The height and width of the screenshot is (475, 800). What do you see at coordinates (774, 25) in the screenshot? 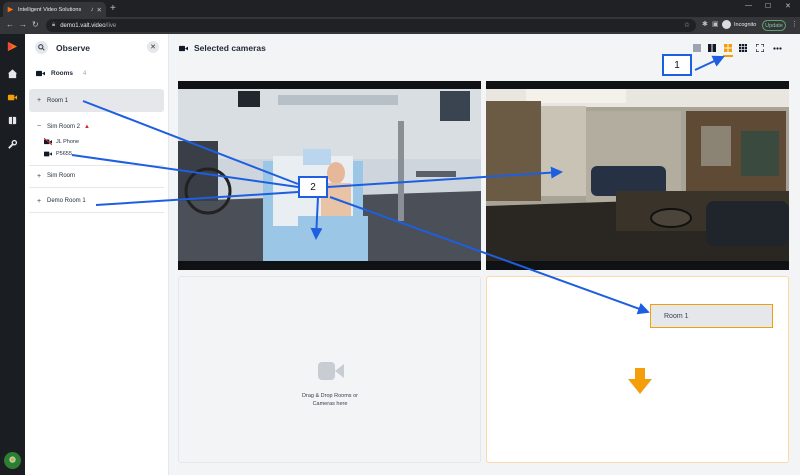
I see `update-button: Update` at bounding box center [774, 25].